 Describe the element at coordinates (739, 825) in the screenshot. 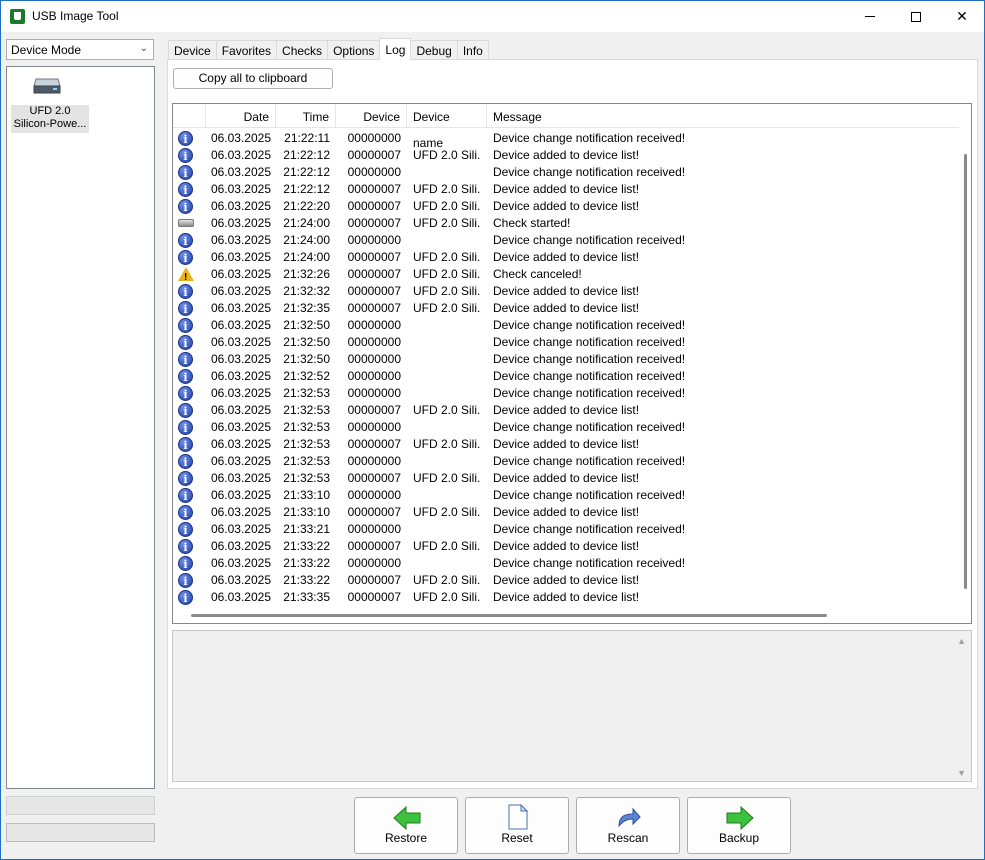

I see `backup-button: Backup` at that location.